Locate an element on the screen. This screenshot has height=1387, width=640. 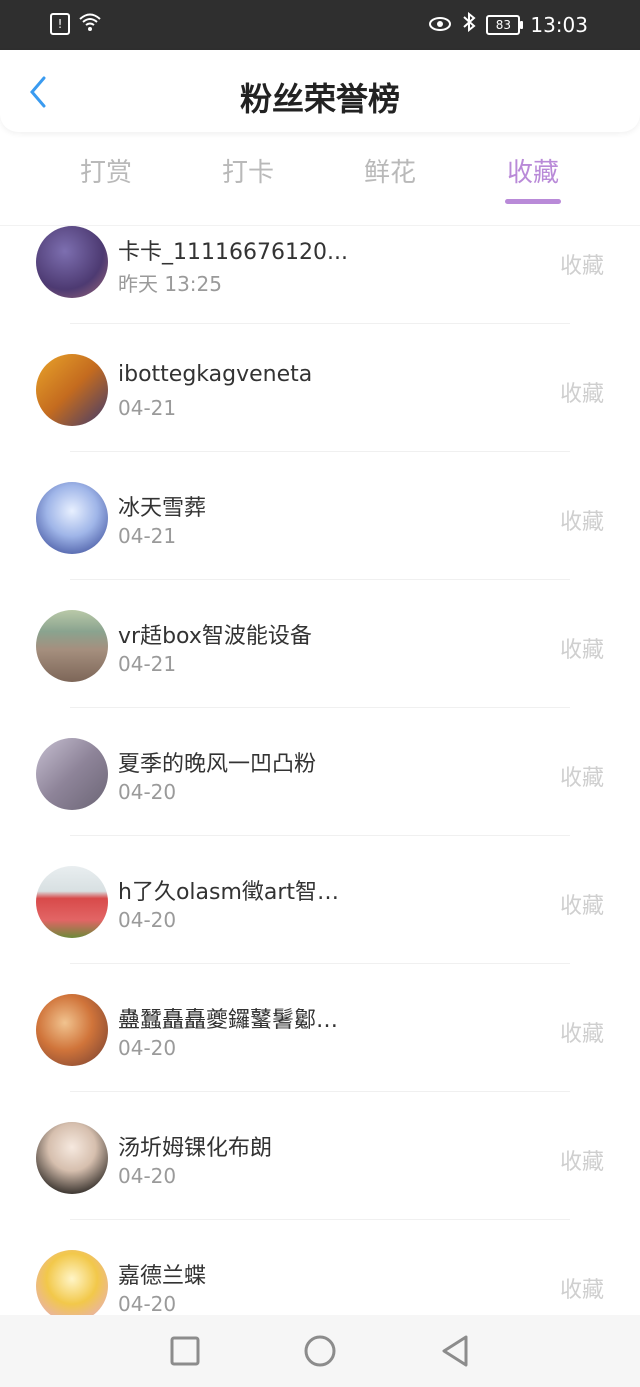
tab-bar: 打赏 打卡 鲜花 收藏 is located at coordinates (320, 180).